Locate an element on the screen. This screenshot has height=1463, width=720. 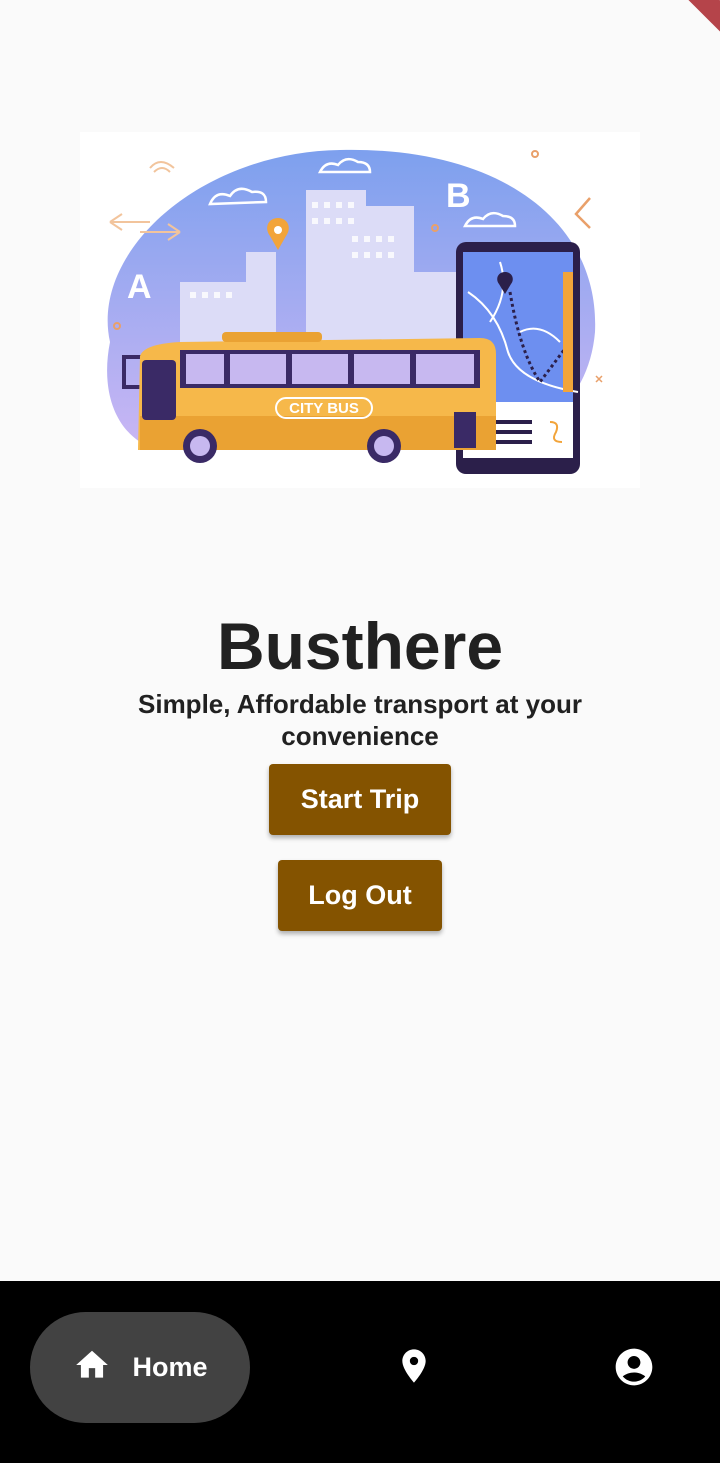
nav-item-map is located at coordinates (414, 1368).